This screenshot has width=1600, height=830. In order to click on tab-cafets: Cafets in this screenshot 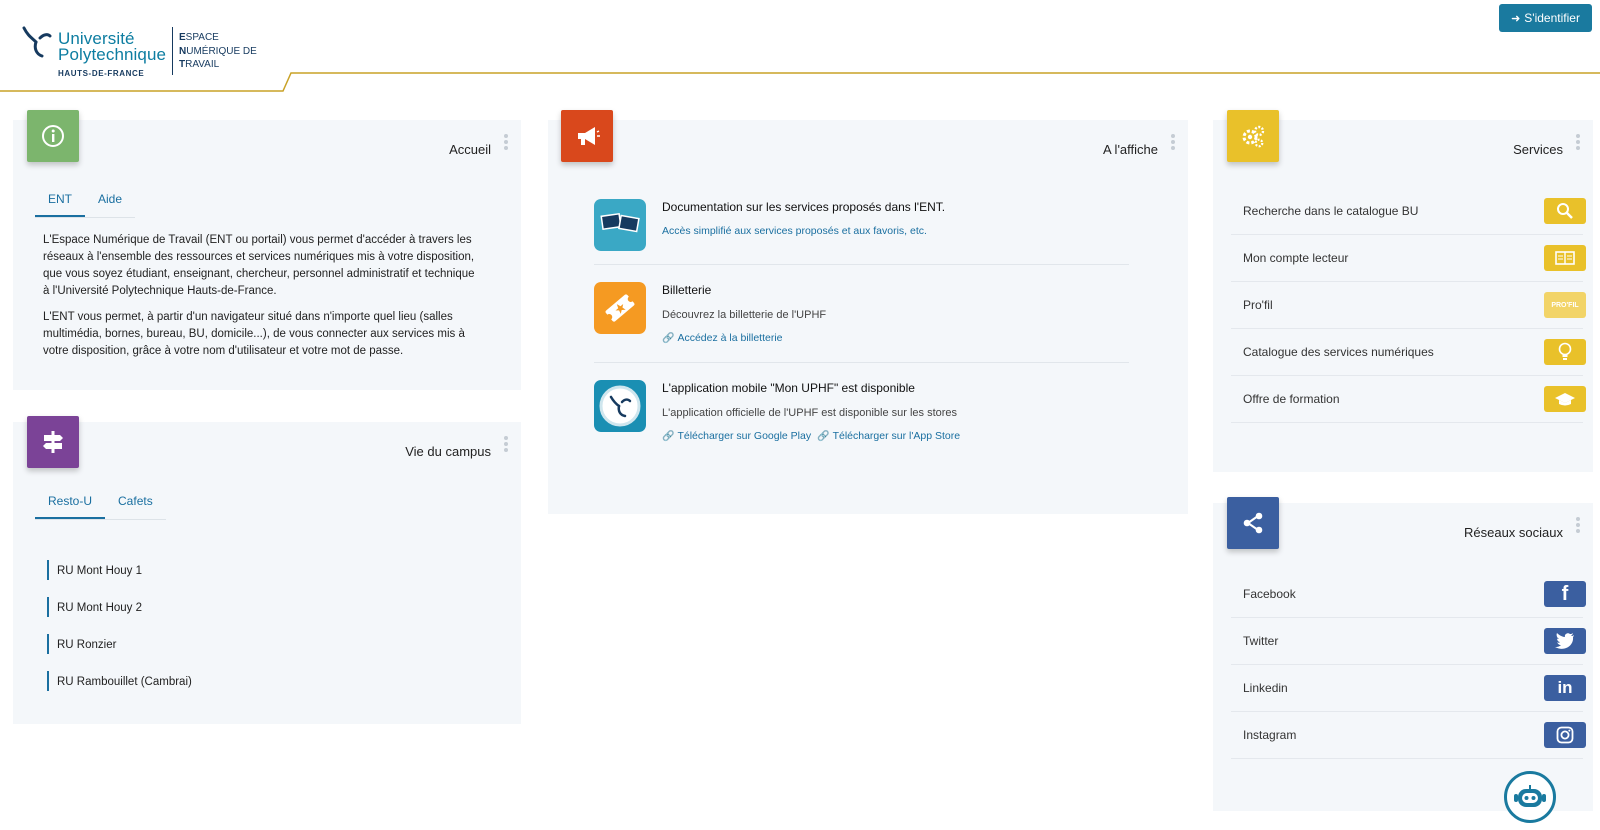, I will do `click(135, 506)`.